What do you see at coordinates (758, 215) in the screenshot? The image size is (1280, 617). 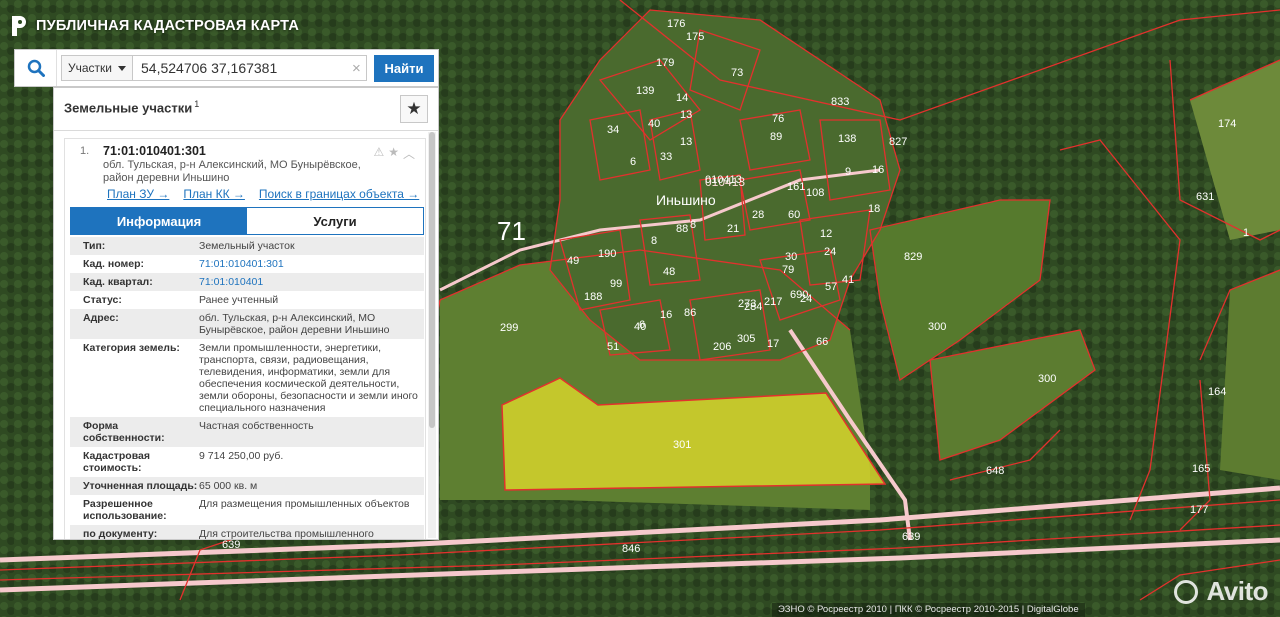 I see `parcel-number-label: 28` at bounding box center [758, 215].